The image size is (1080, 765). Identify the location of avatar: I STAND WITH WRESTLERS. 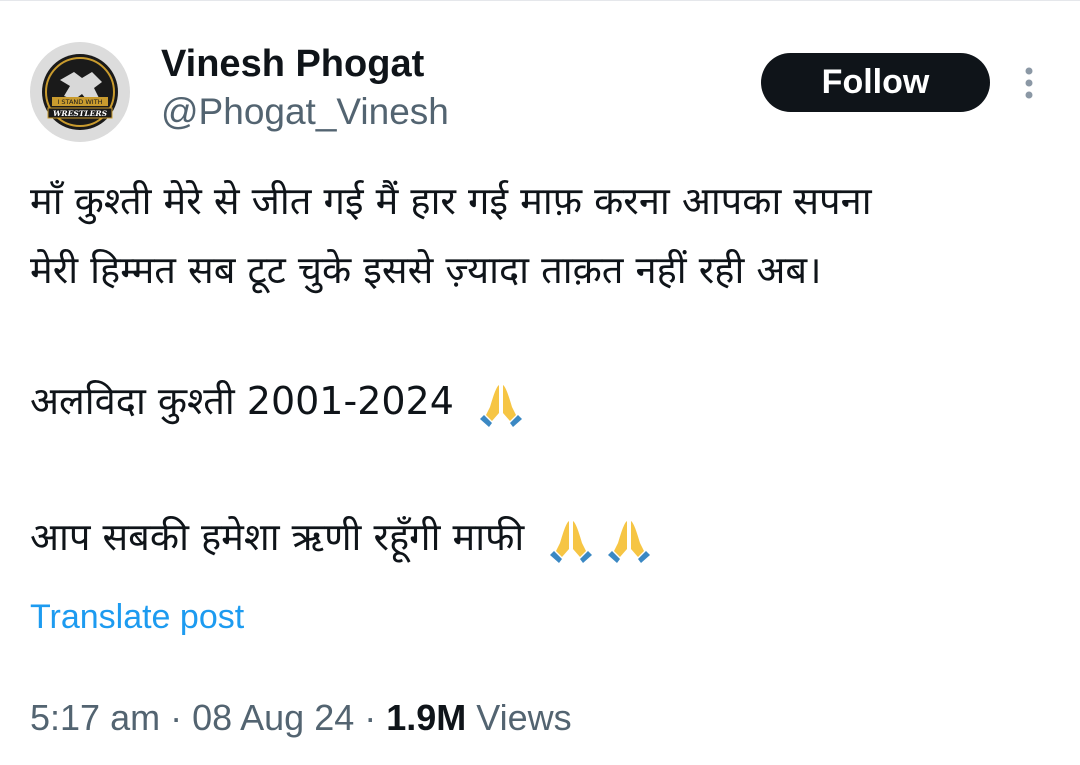
(80, 92).